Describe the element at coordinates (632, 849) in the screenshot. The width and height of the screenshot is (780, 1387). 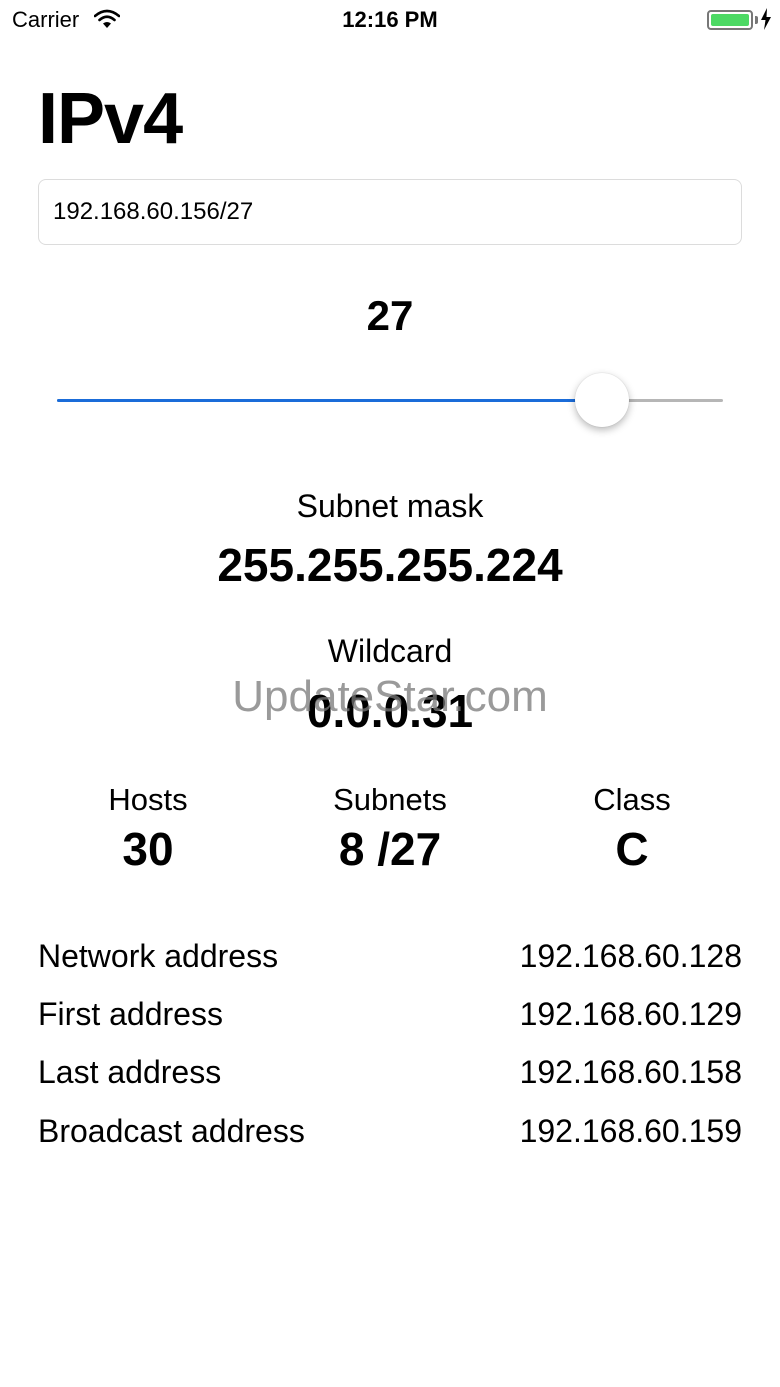
I see `class-value: C` at that location.